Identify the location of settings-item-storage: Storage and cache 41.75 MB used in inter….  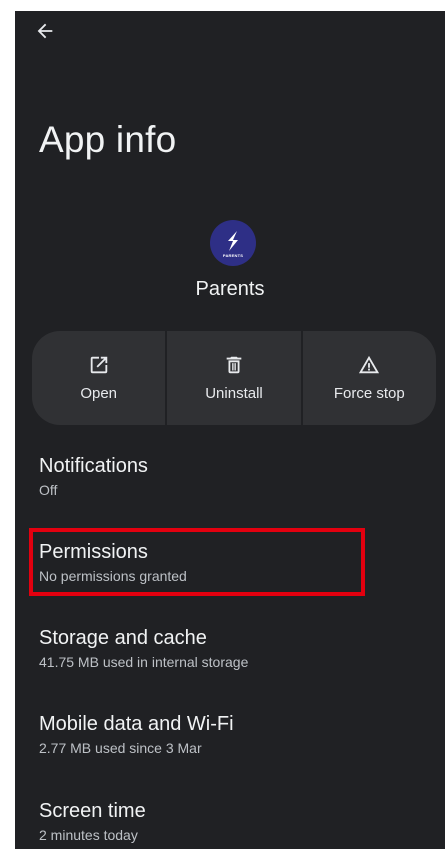
(234, 648).